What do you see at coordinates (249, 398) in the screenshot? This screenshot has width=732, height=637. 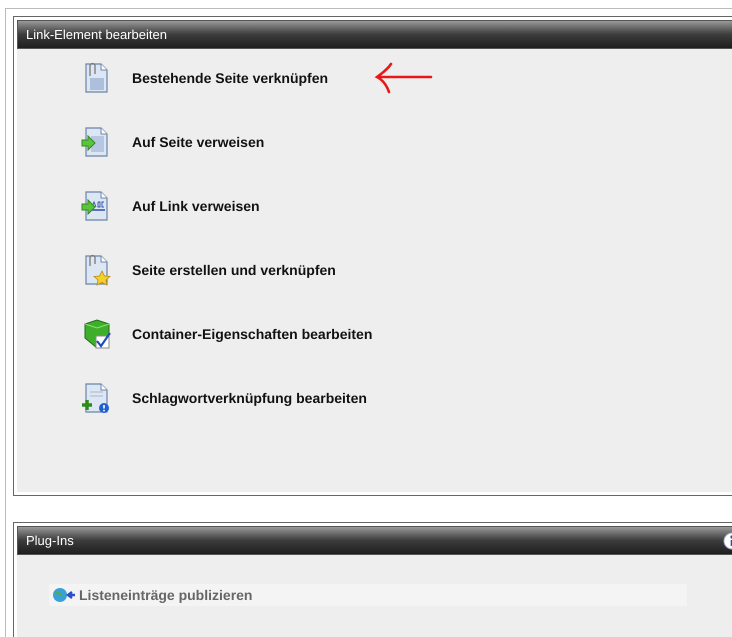 I see `menu-link: Schlagwortverknüpfung bearbeiten` at bounding box center [249, 398].